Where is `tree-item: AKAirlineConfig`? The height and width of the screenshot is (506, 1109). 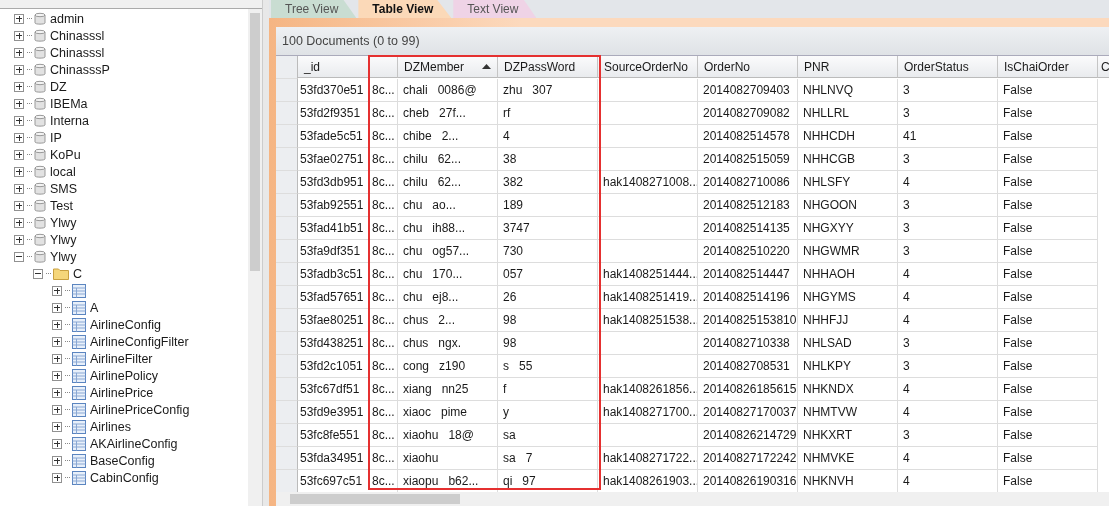
tree-item: AKAirlineConfig is located at coordinates (134, 443).